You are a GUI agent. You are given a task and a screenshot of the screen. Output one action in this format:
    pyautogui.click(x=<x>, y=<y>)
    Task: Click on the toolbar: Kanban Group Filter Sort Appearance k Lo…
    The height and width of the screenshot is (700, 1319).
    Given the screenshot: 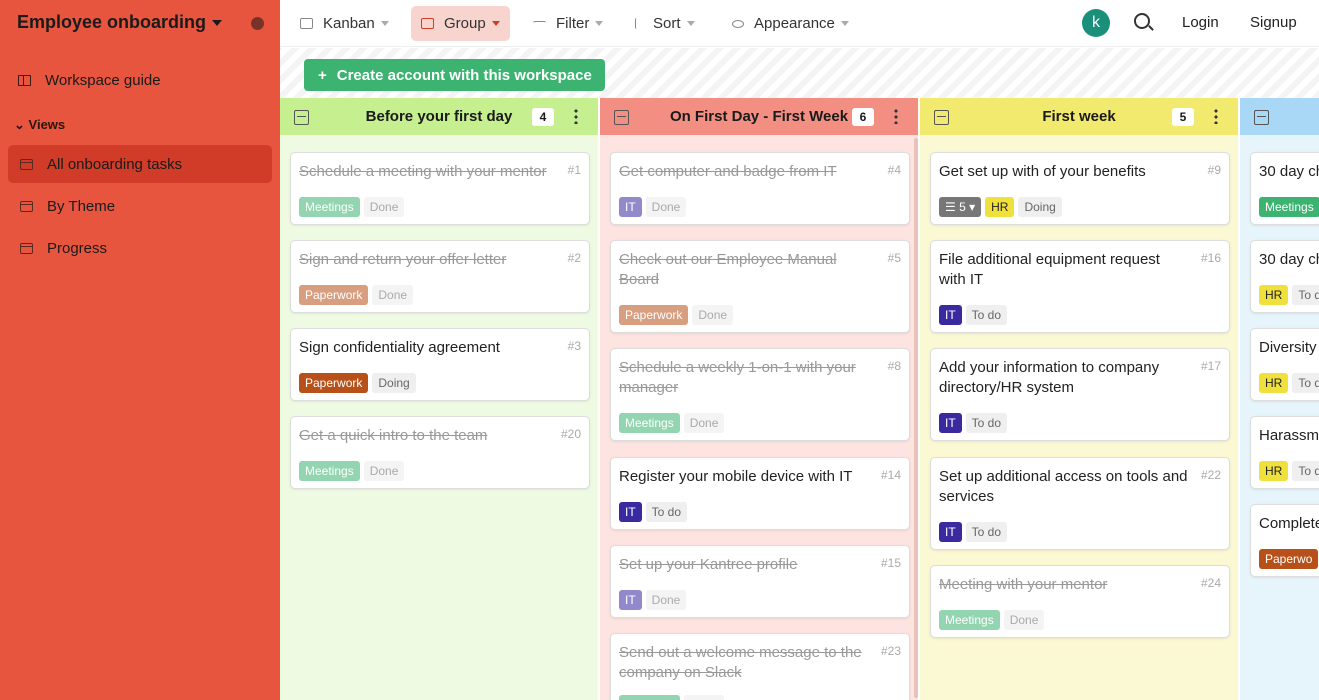 What is the action you would take?
    pyautogui.click(x=799, y=23)
    